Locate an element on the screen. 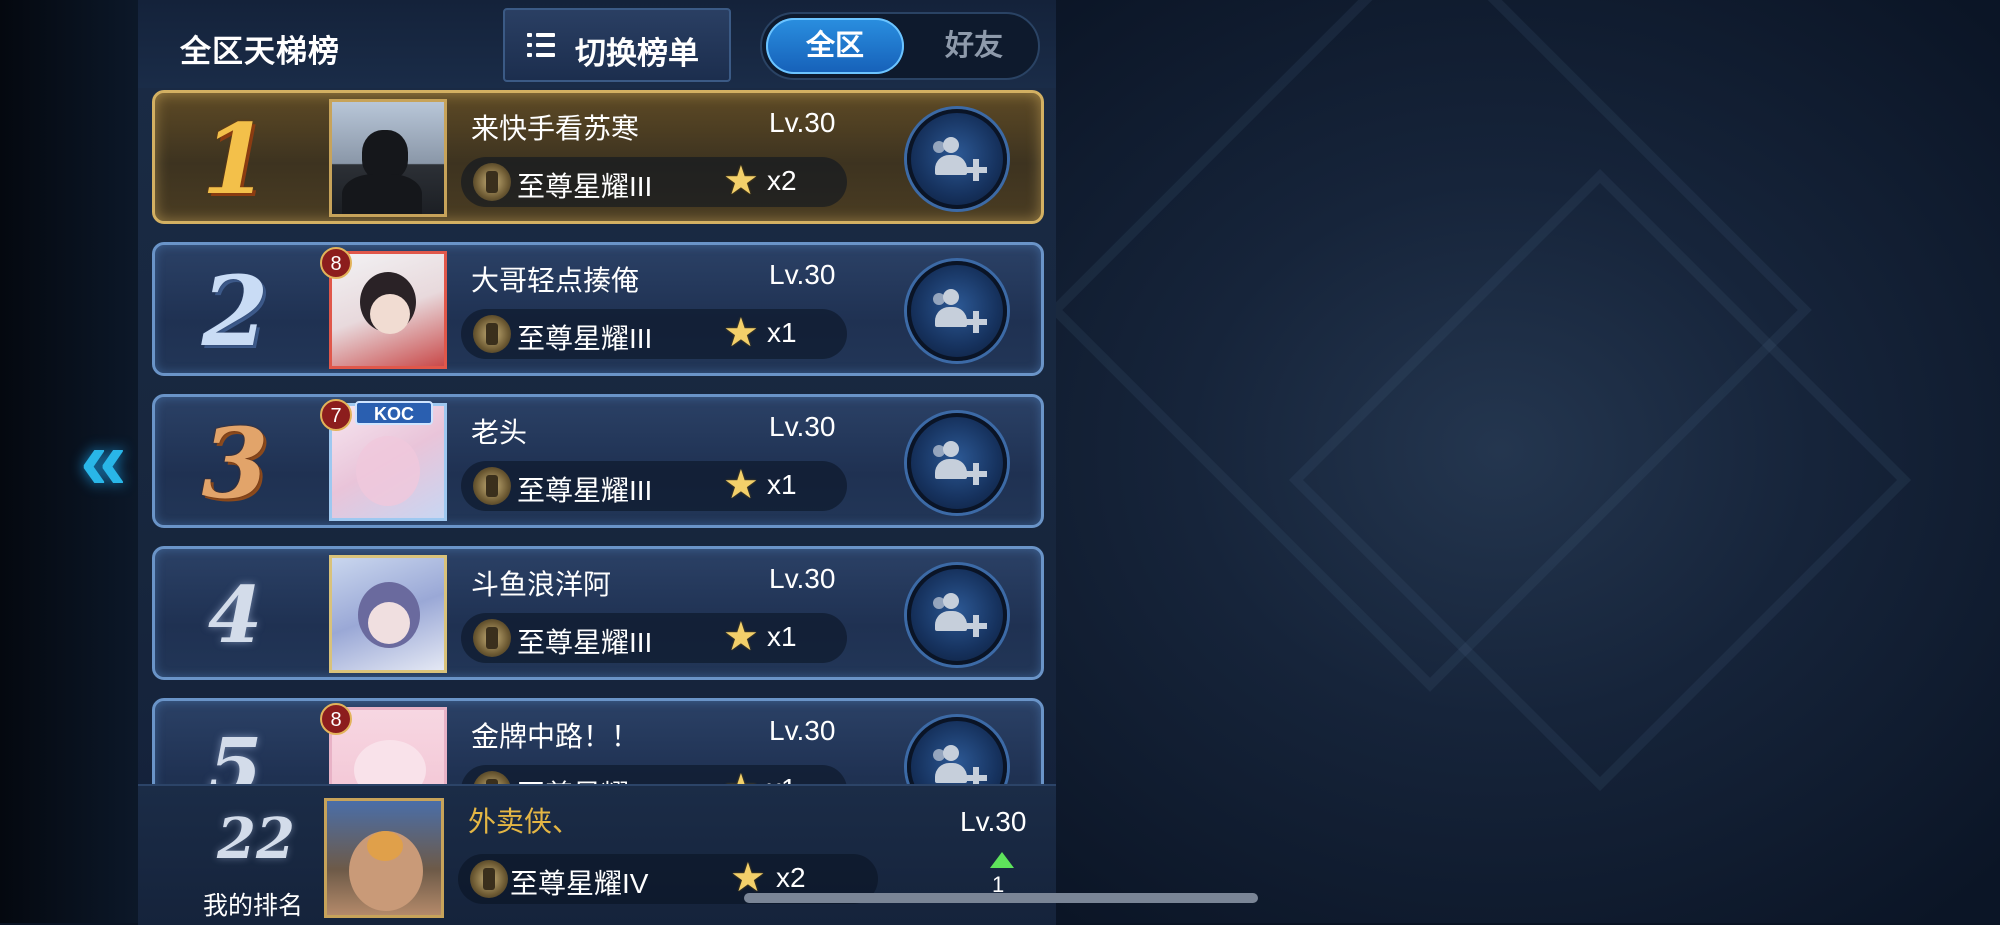 Image resolution: width=2000 pixels, height=925 pixels. rank-number: 5 is located at coordinates (235, 753).